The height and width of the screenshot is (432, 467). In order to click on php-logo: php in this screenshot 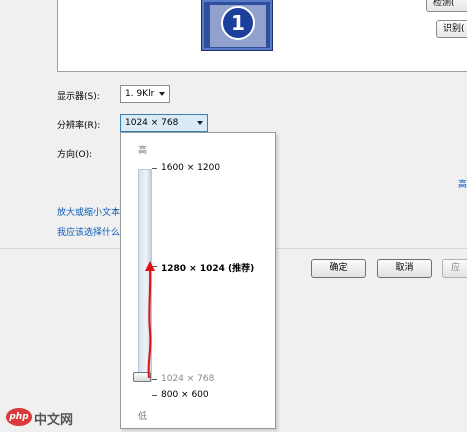, I will do `click(19, 417)`.